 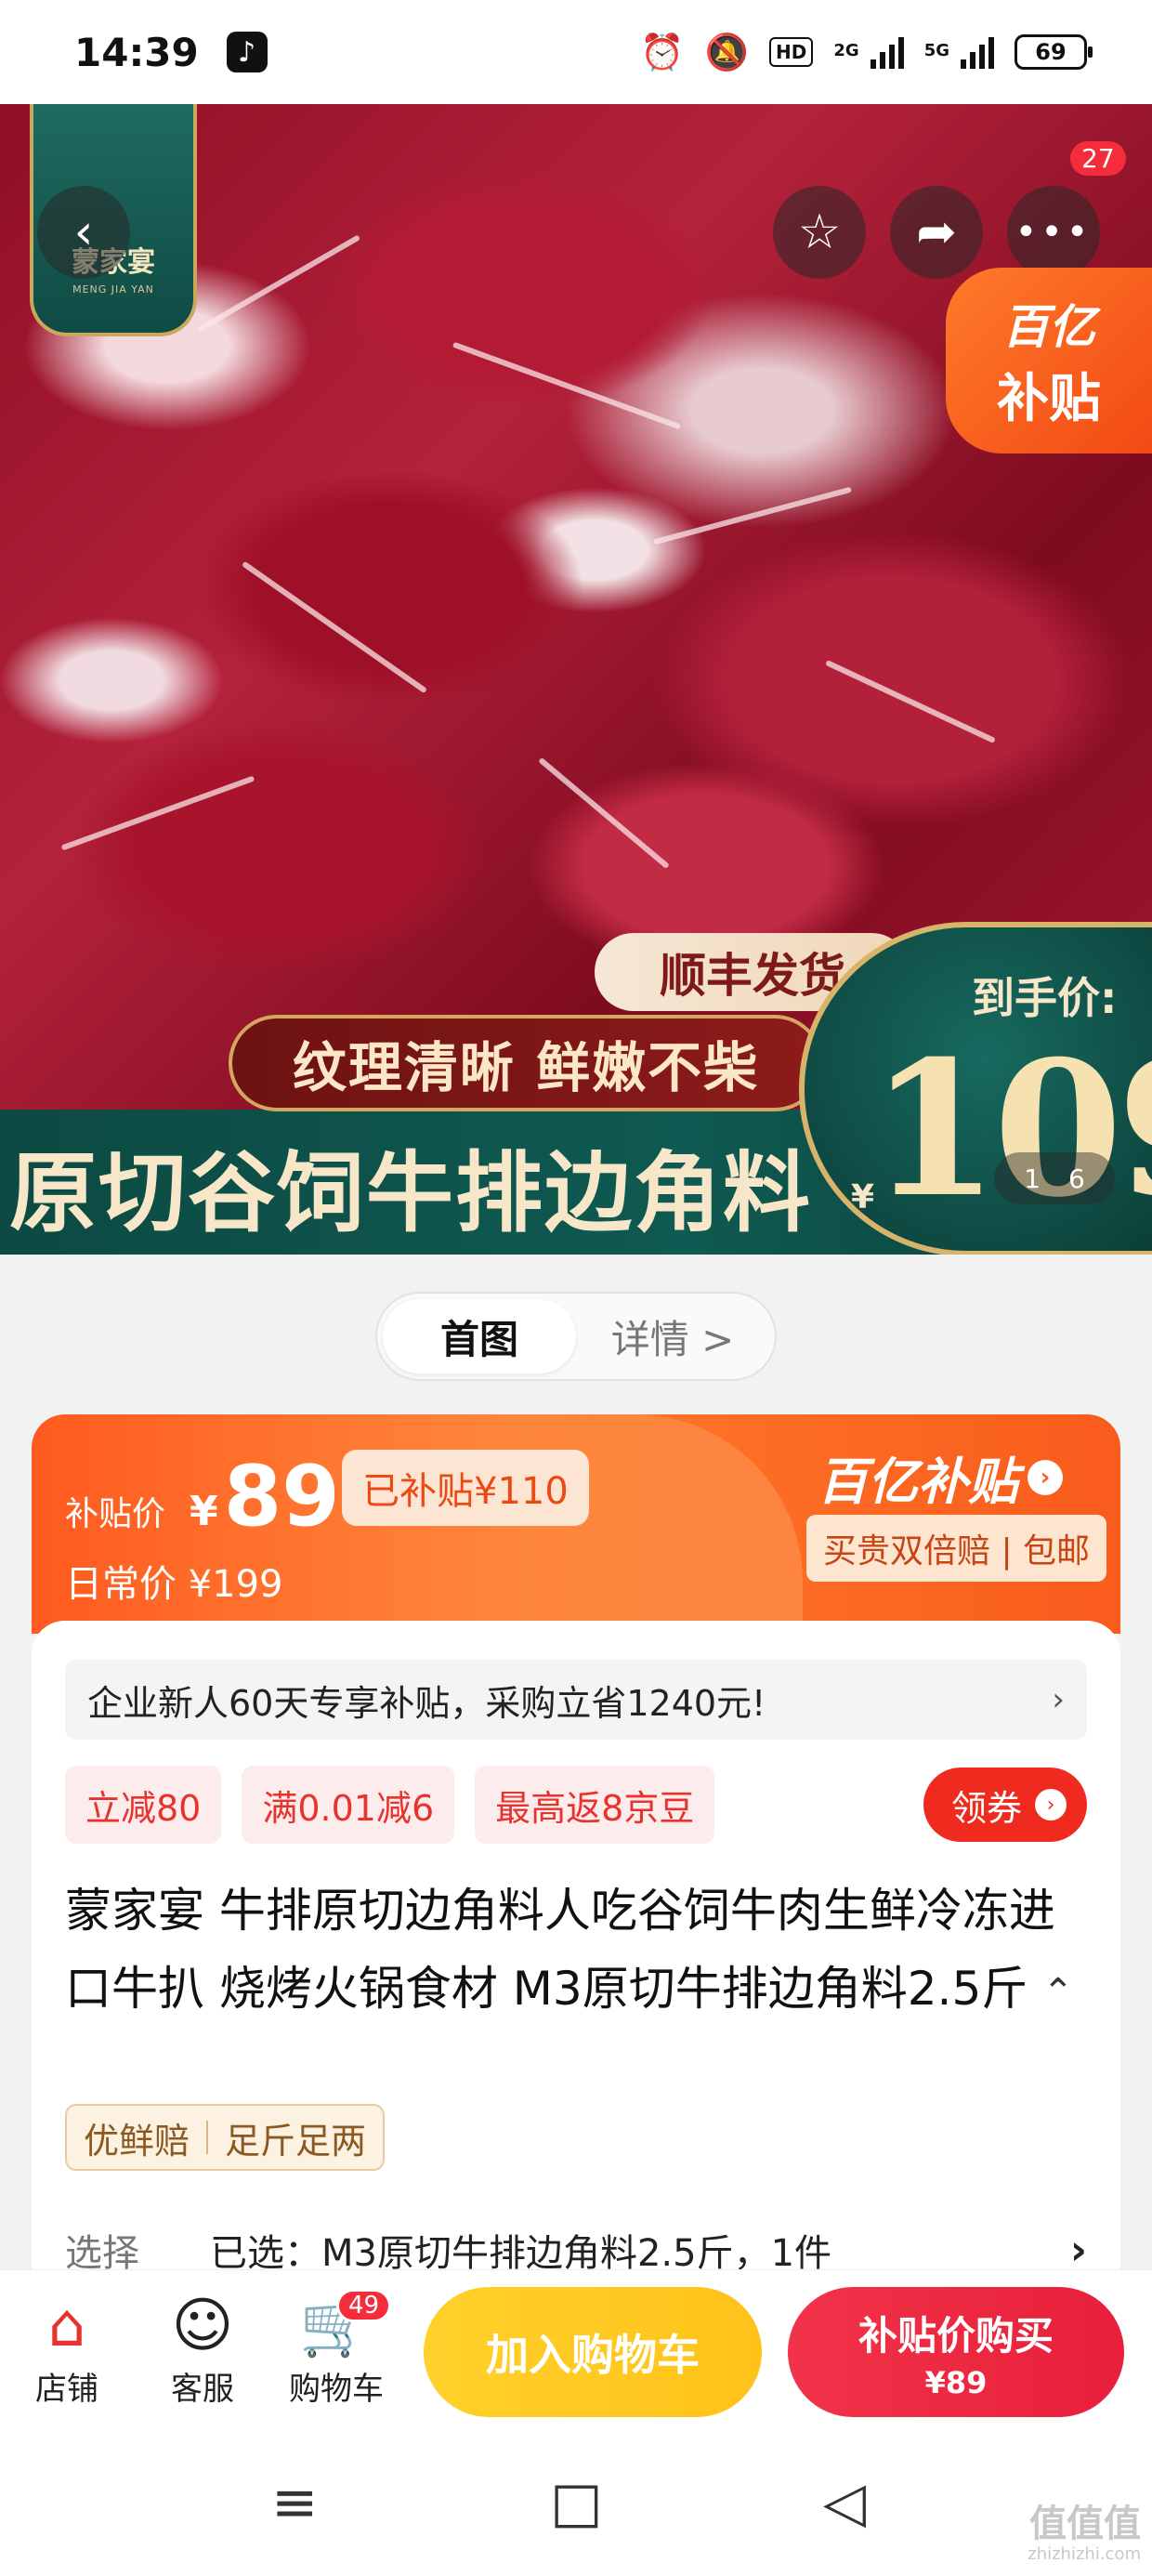 I want to click on favorite-button: ☆, so click(x=819, y=232).